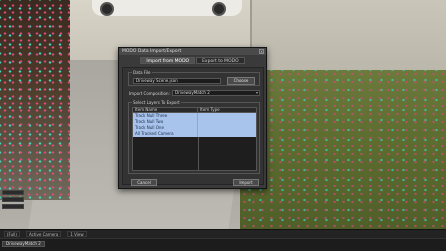  I want to click on data-file-label: Data File, so click(142, 72).